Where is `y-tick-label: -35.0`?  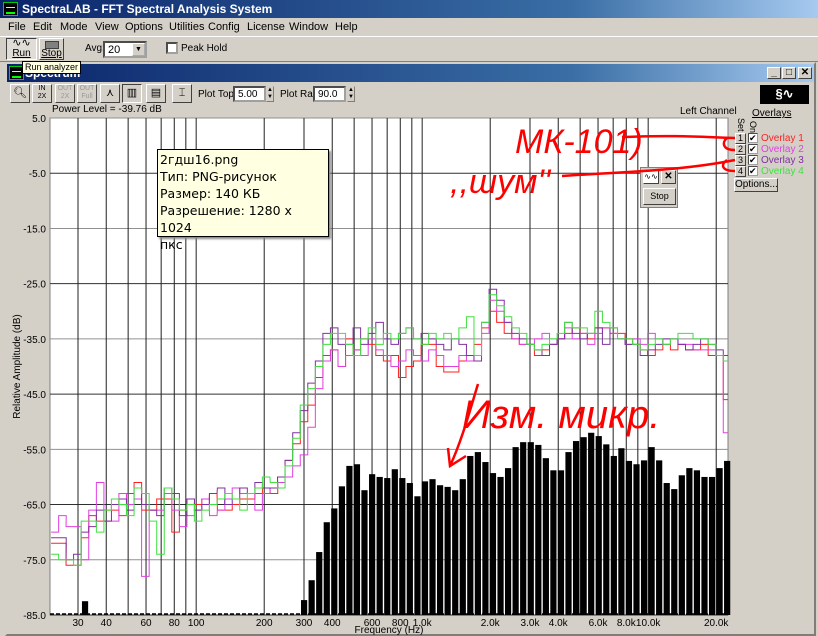 y-tick-label: -35.0 is located at coordinates (34, 340).